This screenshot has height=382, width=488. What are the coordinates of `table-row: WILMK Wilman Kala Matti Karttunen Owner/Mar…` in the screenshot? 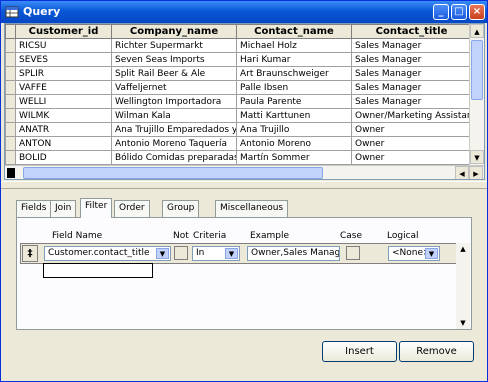 It's located at (238, 115).